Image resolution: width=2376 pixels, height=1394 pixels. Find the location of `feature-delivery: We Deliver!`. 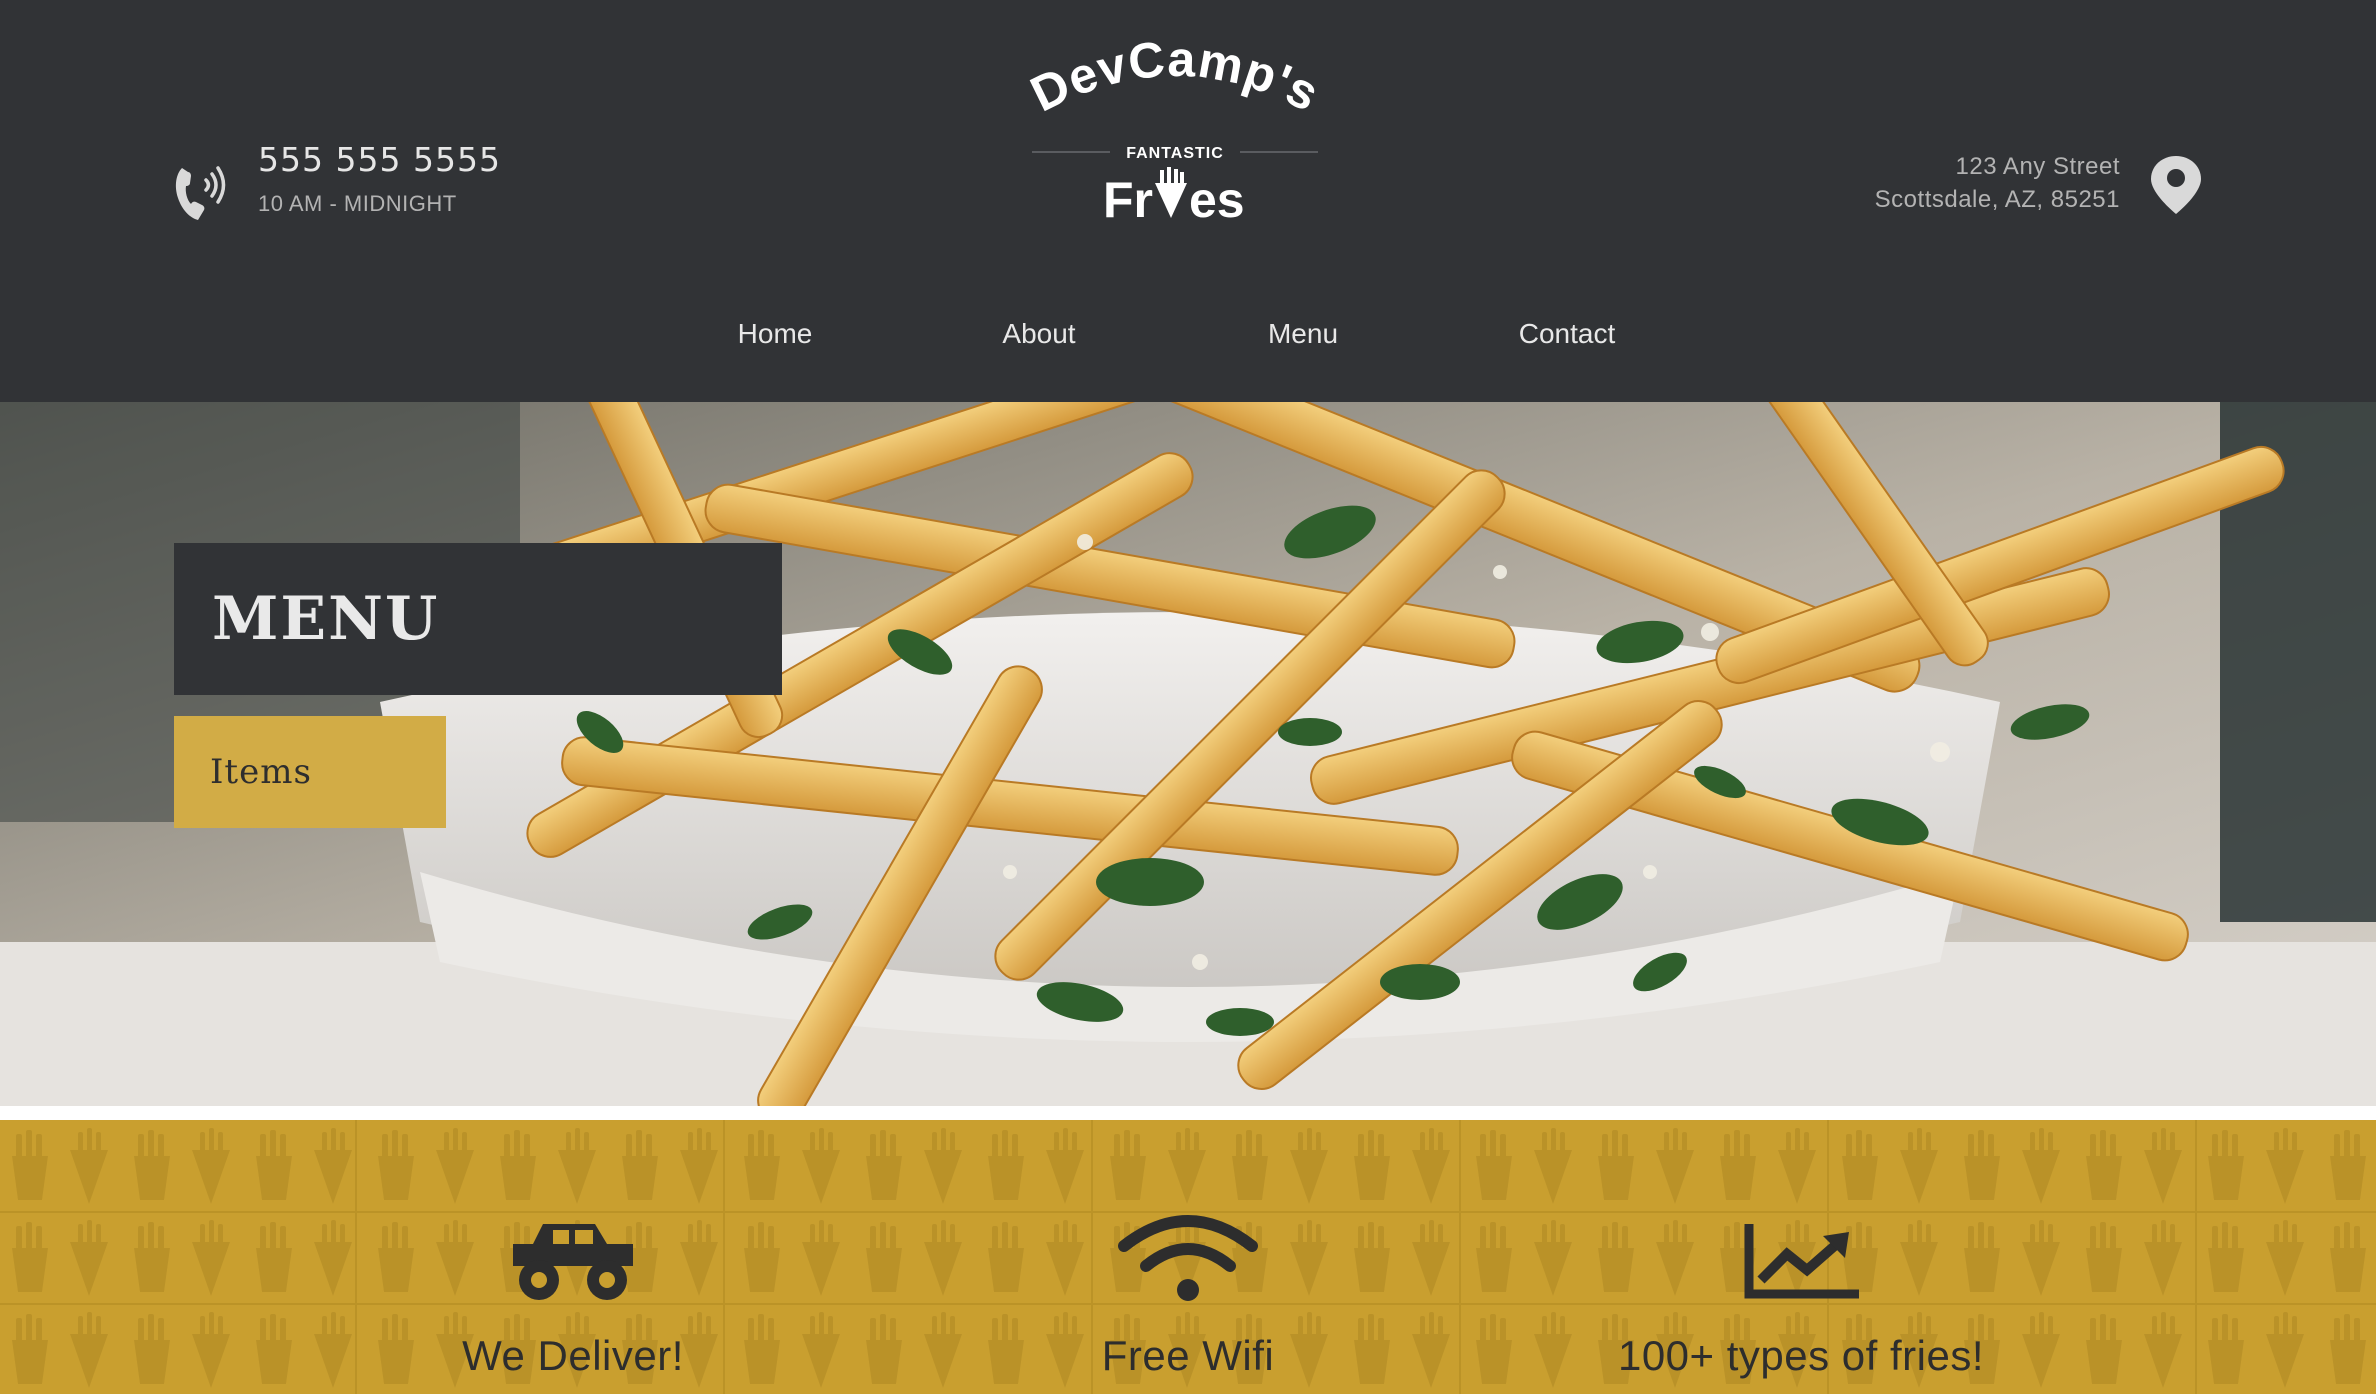

feature-delivery: We Deliver! is located at coordinates (573, 1250).